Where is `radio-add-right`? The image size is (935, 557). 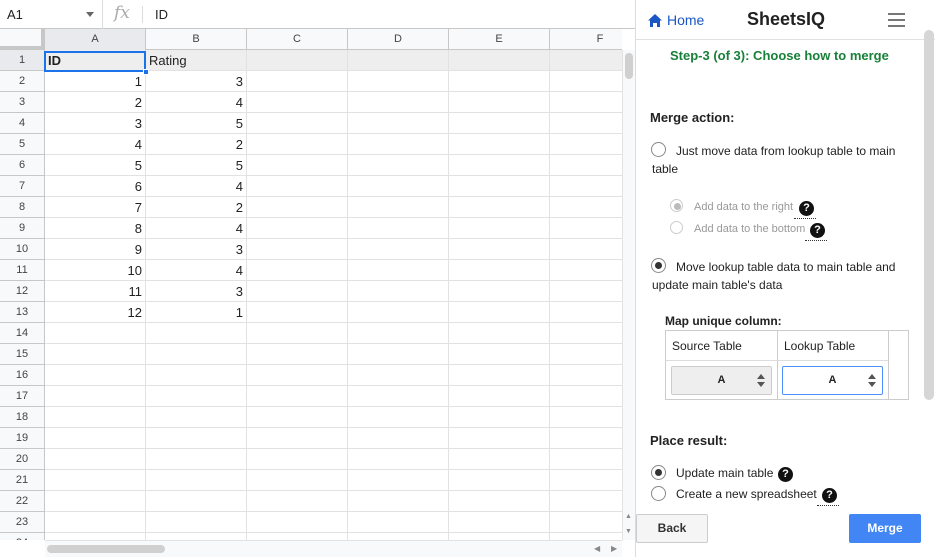 radio-add-right is located at coordinates (676, 205).